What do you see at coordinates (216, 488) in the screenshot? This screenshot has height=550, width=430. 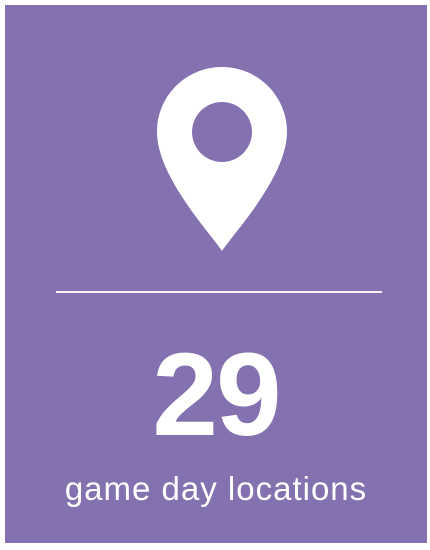 I see `stat-label: game day locations` at bounding box center [216, 488].